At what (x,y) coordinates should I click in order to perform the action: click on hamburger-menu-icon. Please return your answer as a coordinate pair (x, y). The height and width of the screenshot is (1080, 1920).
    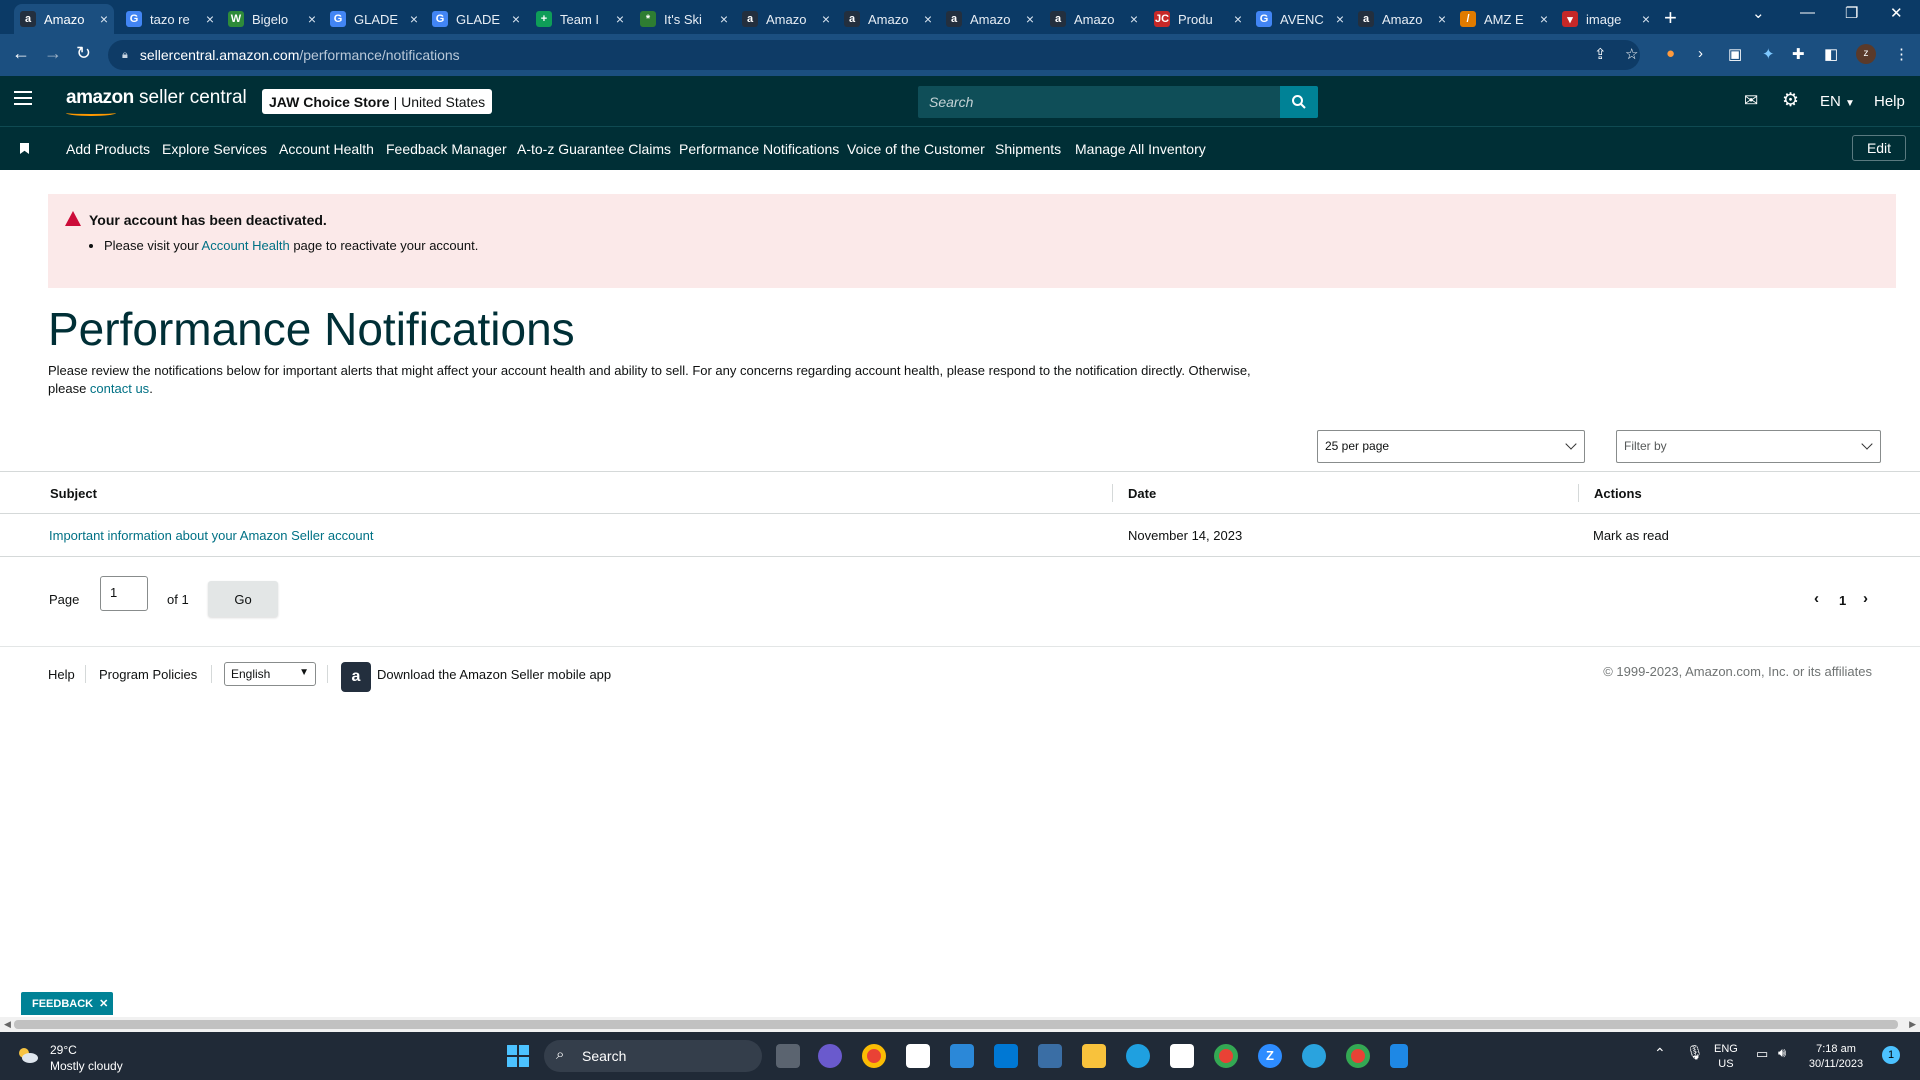
    Looking at the image, I should click on (23, 100).